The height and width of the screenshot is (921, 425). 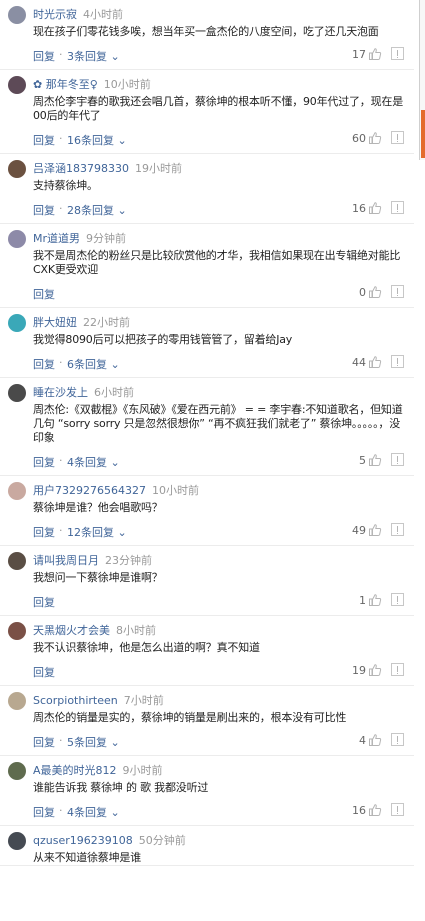 What do you see at coordinates (75, 700) in the screenshot?
I see `username: Scorpiothirteen` at bounding box center [75, 700].